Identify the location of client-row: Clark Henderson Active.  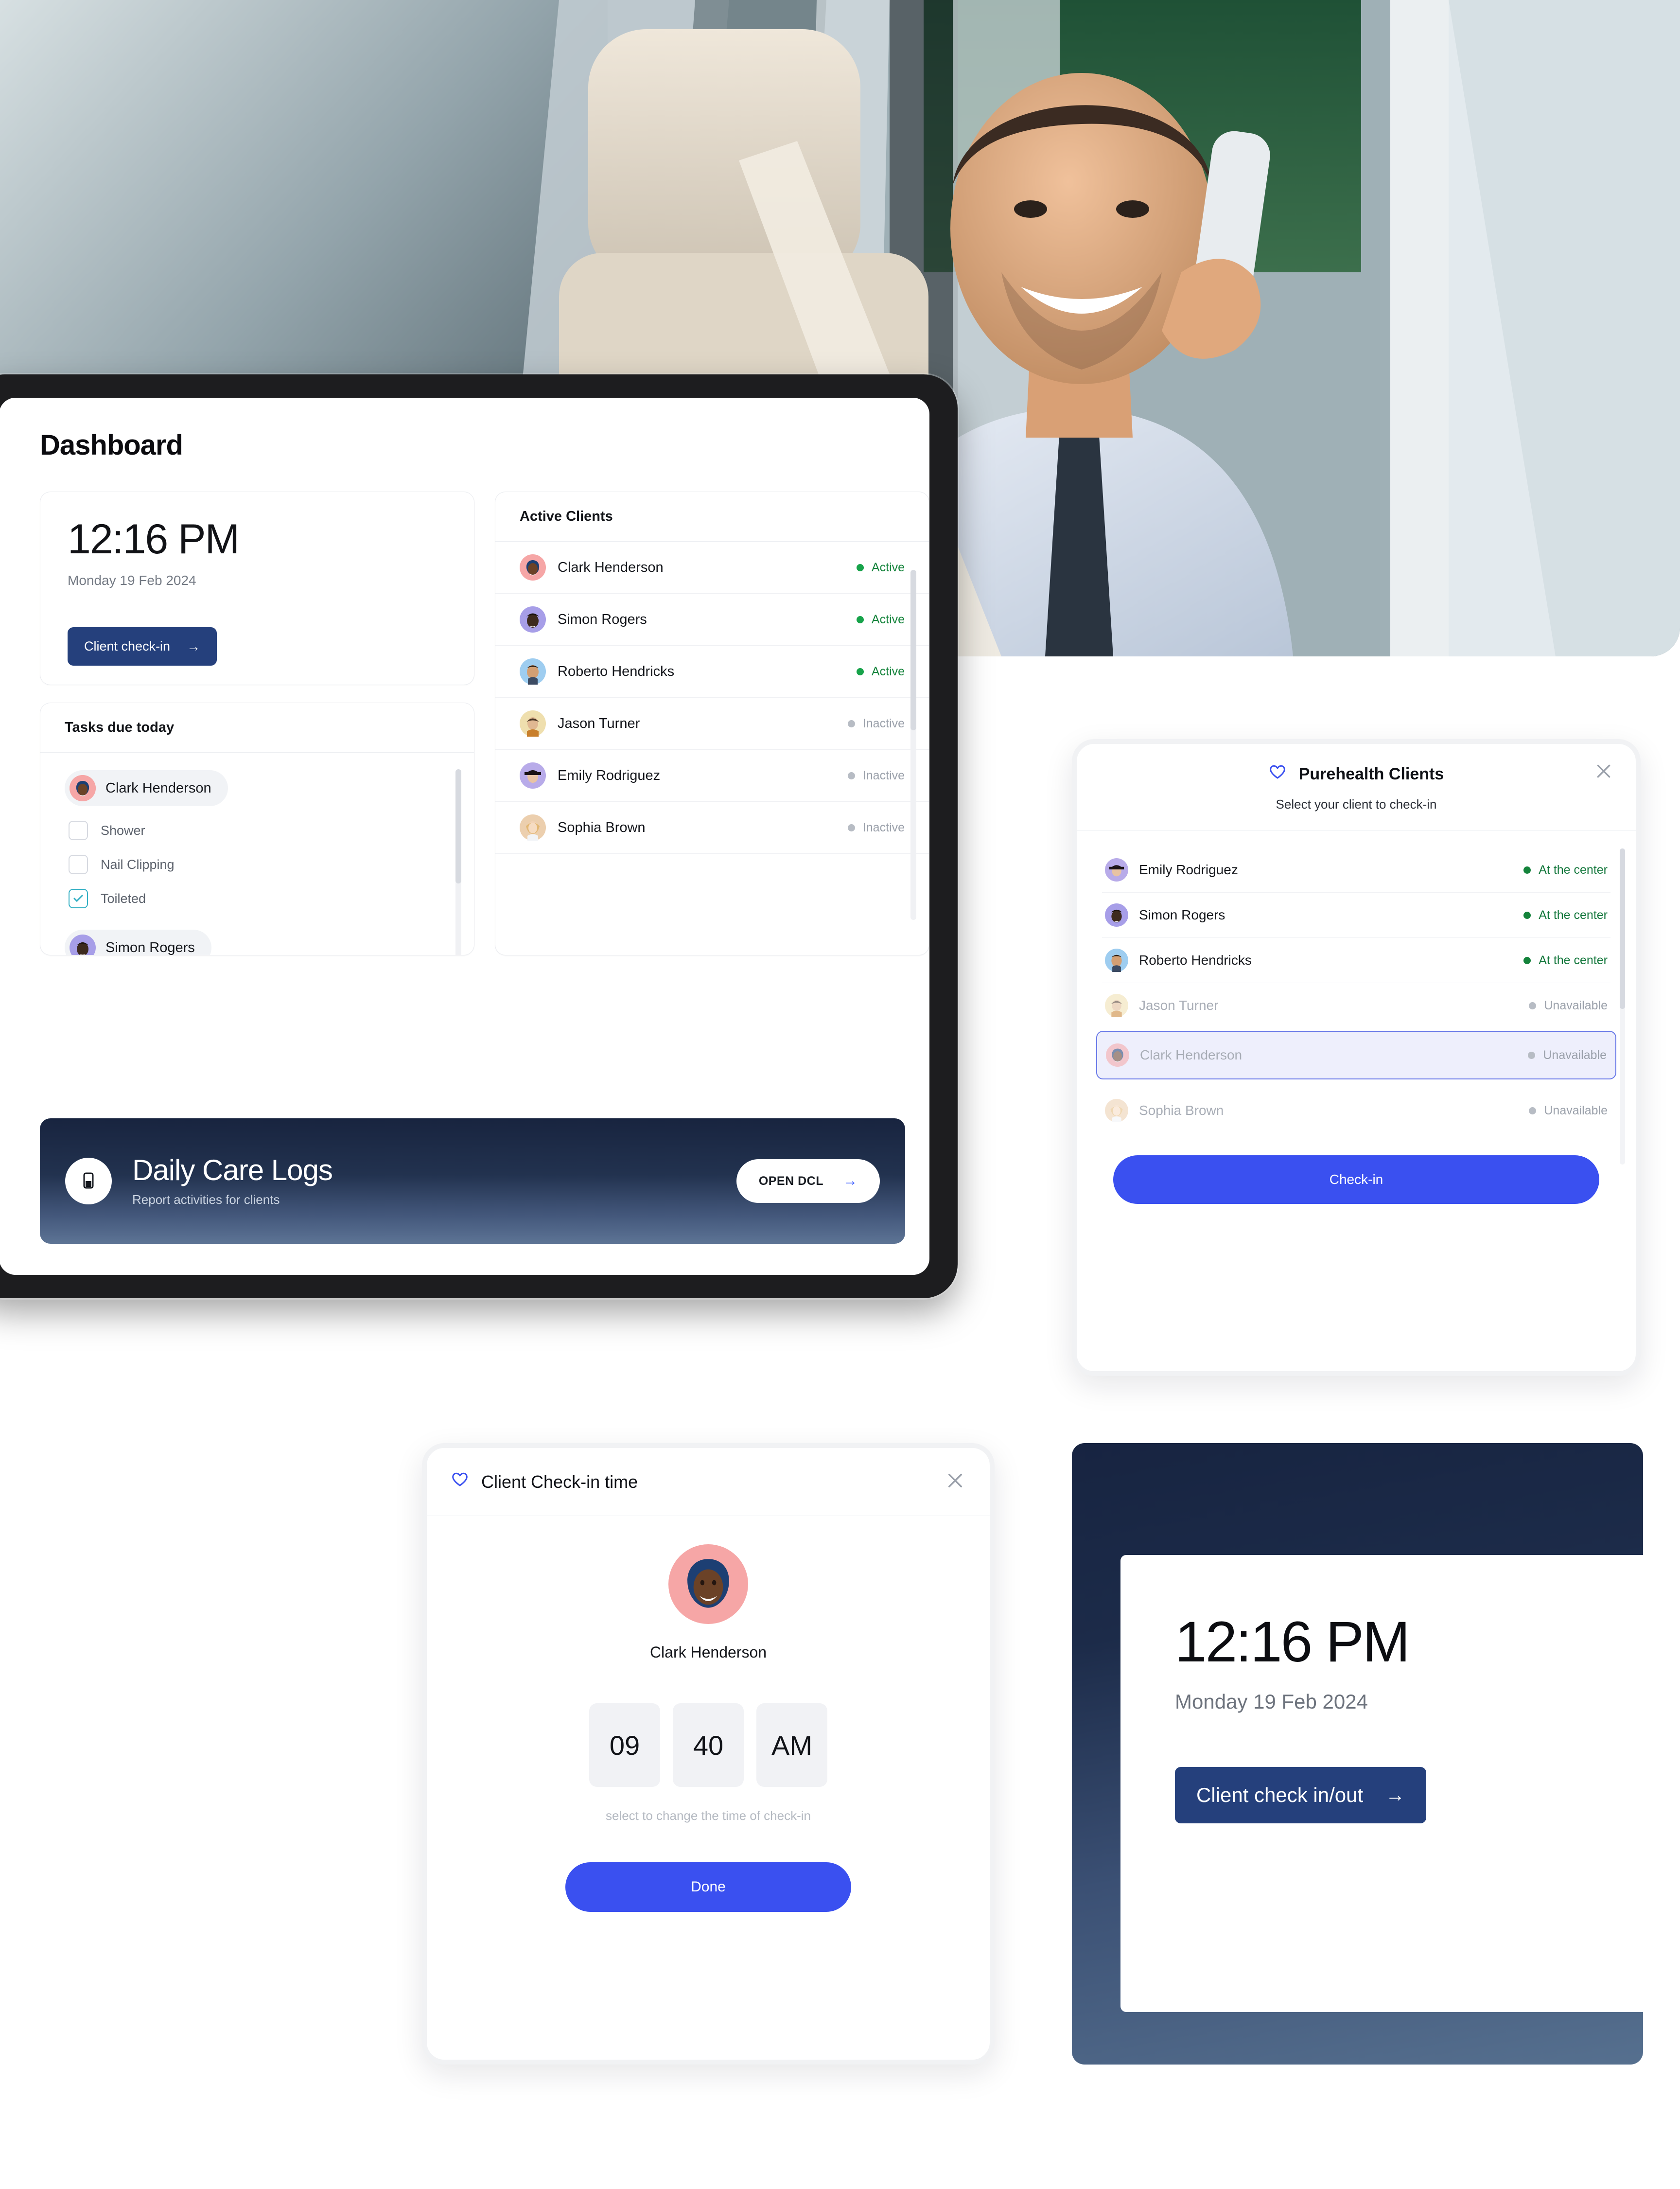
(712, 568).